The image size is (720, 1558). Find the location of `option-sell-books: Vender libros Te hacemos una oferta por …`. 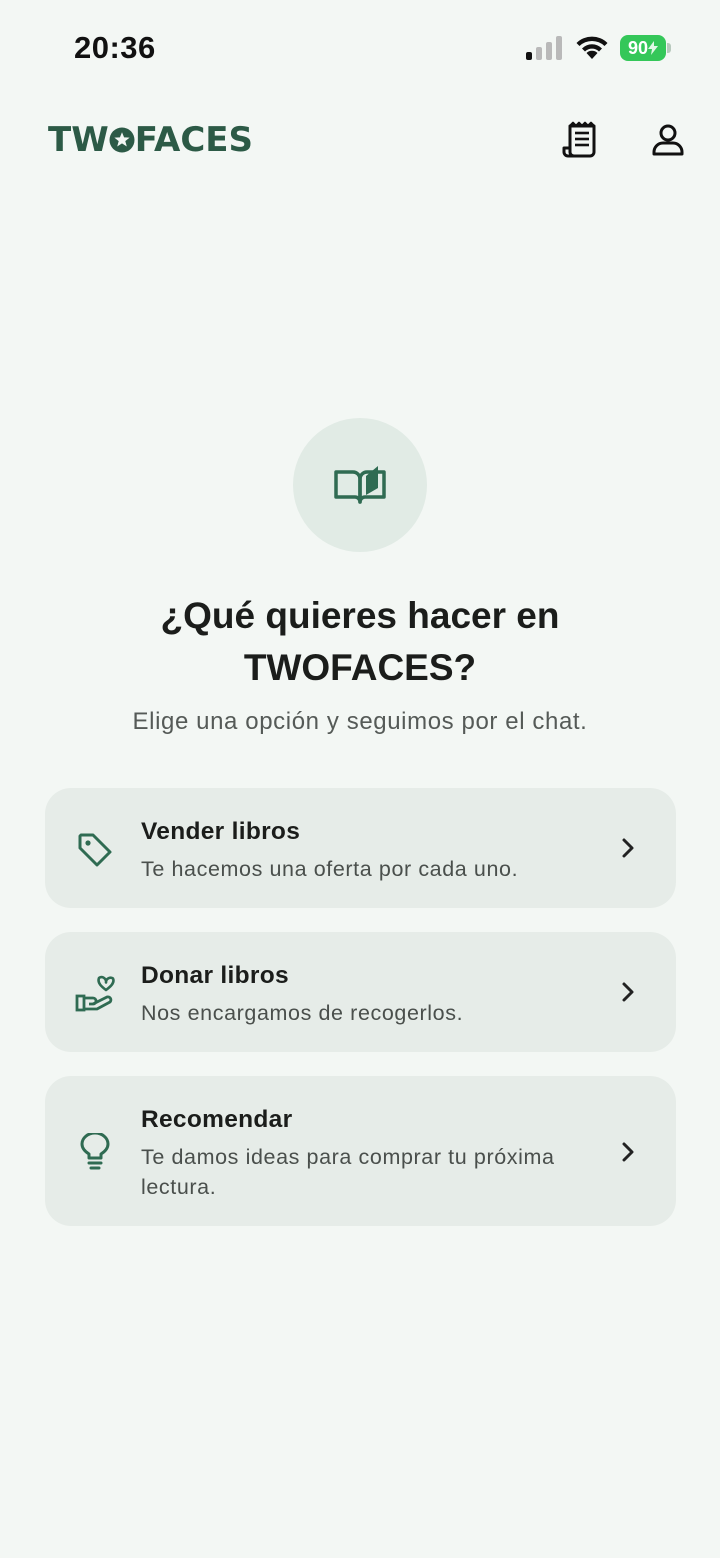

option-sell-books: Vender libros Te hacemos una oferta por … is located at coordinates (360, 848).